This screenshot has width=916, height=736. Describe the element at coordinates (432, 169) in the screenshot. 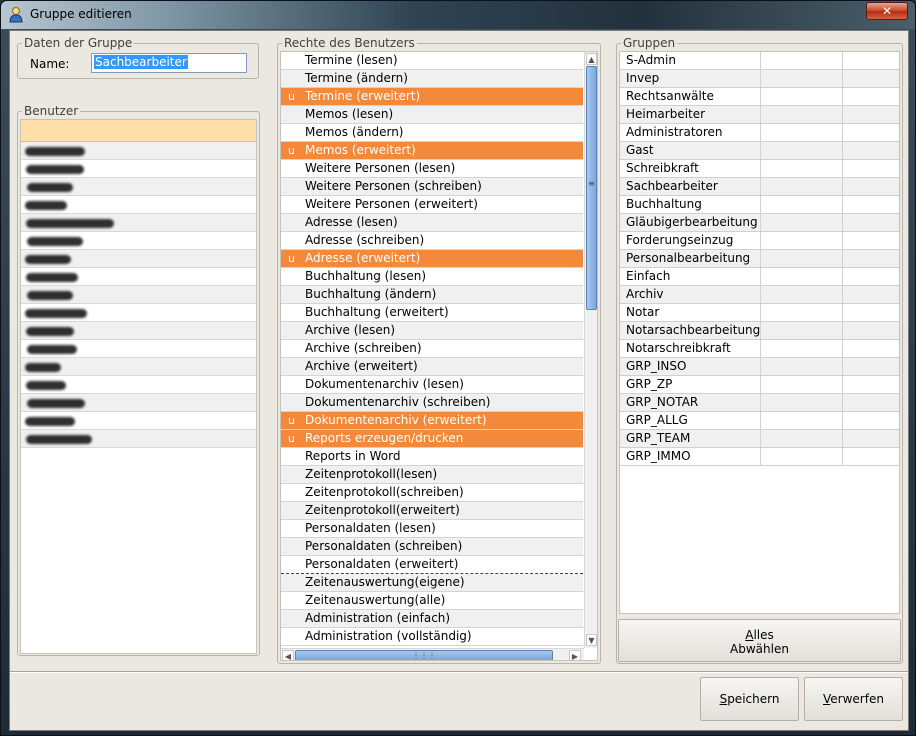

I see `right-row: Weitere Personen (lesen)` at that location.